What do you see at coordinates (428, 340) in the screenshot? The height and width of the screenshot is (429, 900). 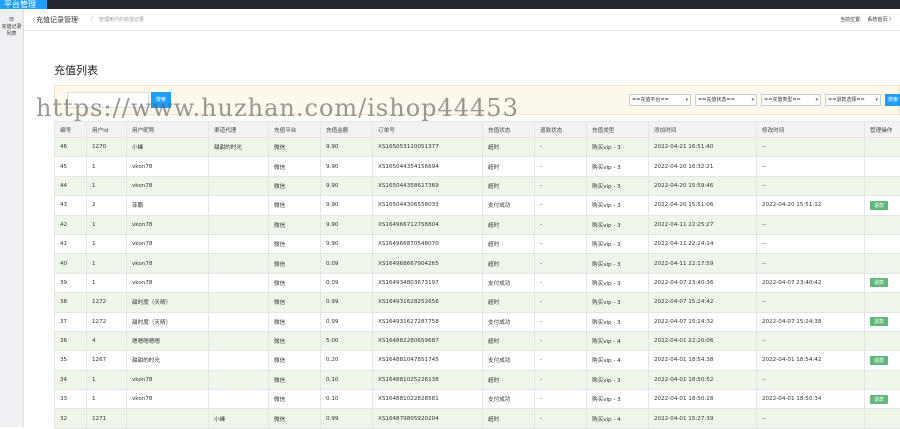 I see `table-cell-order: XS164882280659687` at bounding box center [428, 340].